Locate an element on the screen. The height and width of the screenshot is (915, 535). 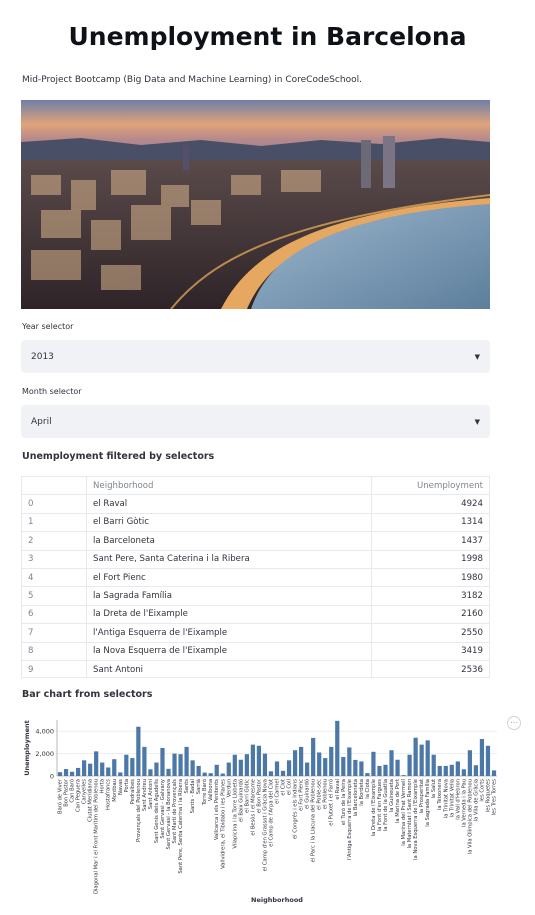
table-row: 6 la Dreta de l'Eixample 2160 is located at coordinates (255, 615).